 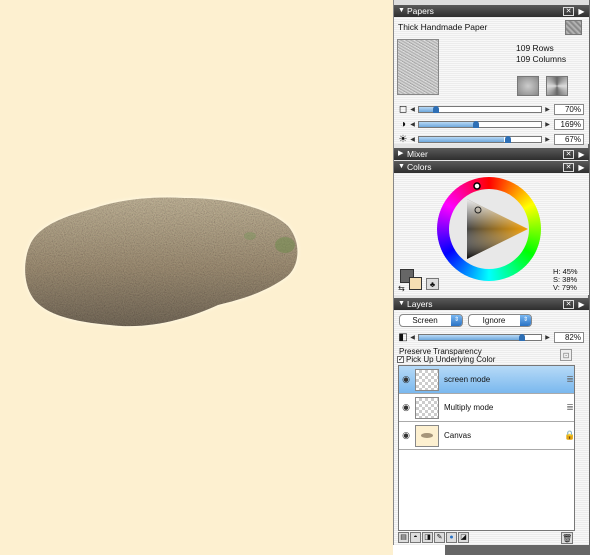 What do you see at coordinates (469, 407) in the screenshot?
I see `layer-name: Multiply mode` at bounding box center [469, 407].